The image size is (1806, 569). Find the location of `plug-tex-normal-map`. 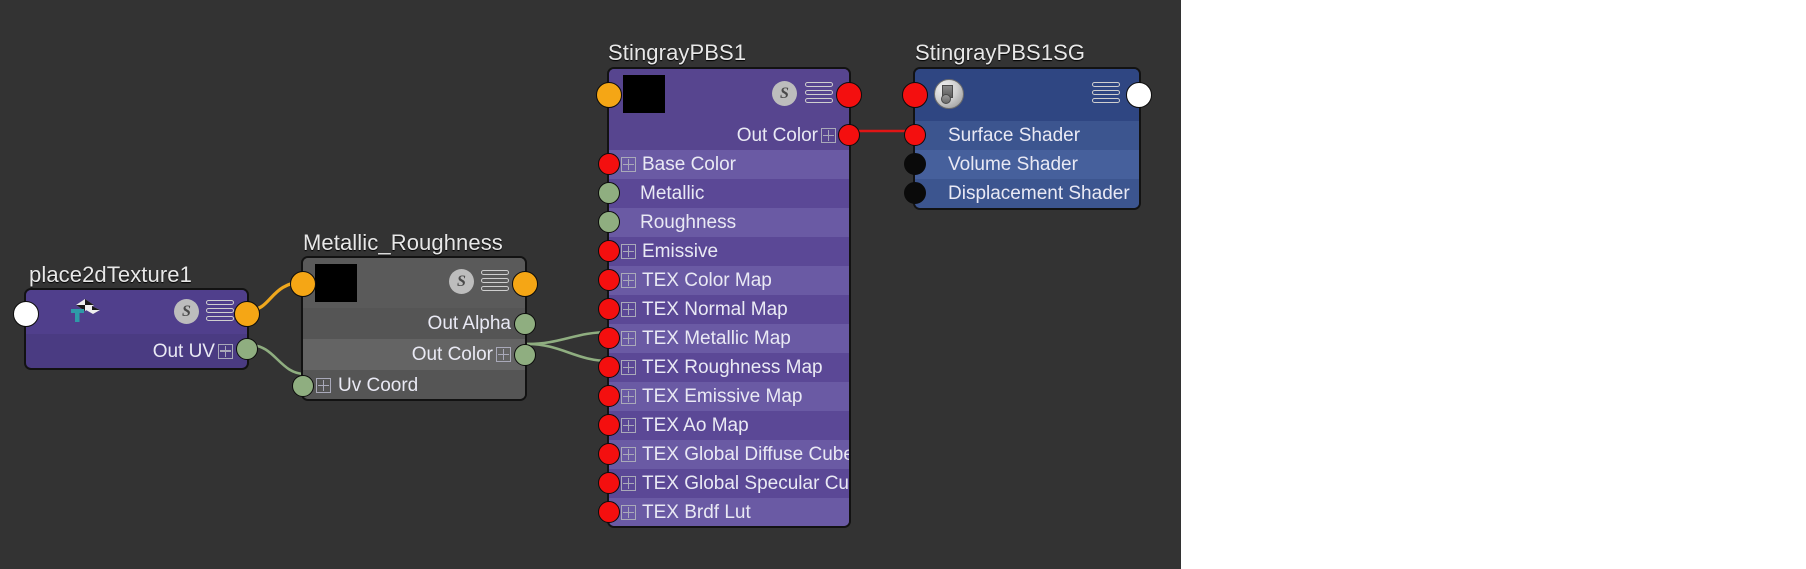

plug-tex-normal-map is located at coordinates (609, 309).